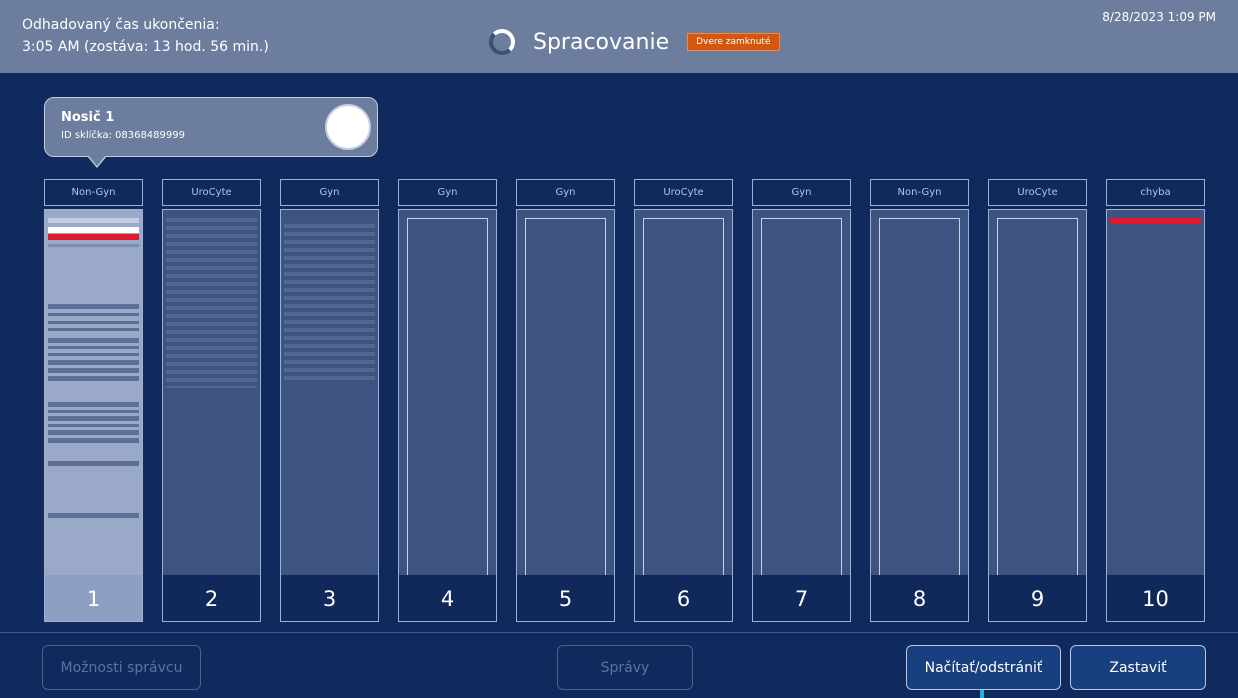  What do you see at coordinates (625, 667) in the screenshot?
I see `messages-button: Správy` at bounding box center [625, 667].